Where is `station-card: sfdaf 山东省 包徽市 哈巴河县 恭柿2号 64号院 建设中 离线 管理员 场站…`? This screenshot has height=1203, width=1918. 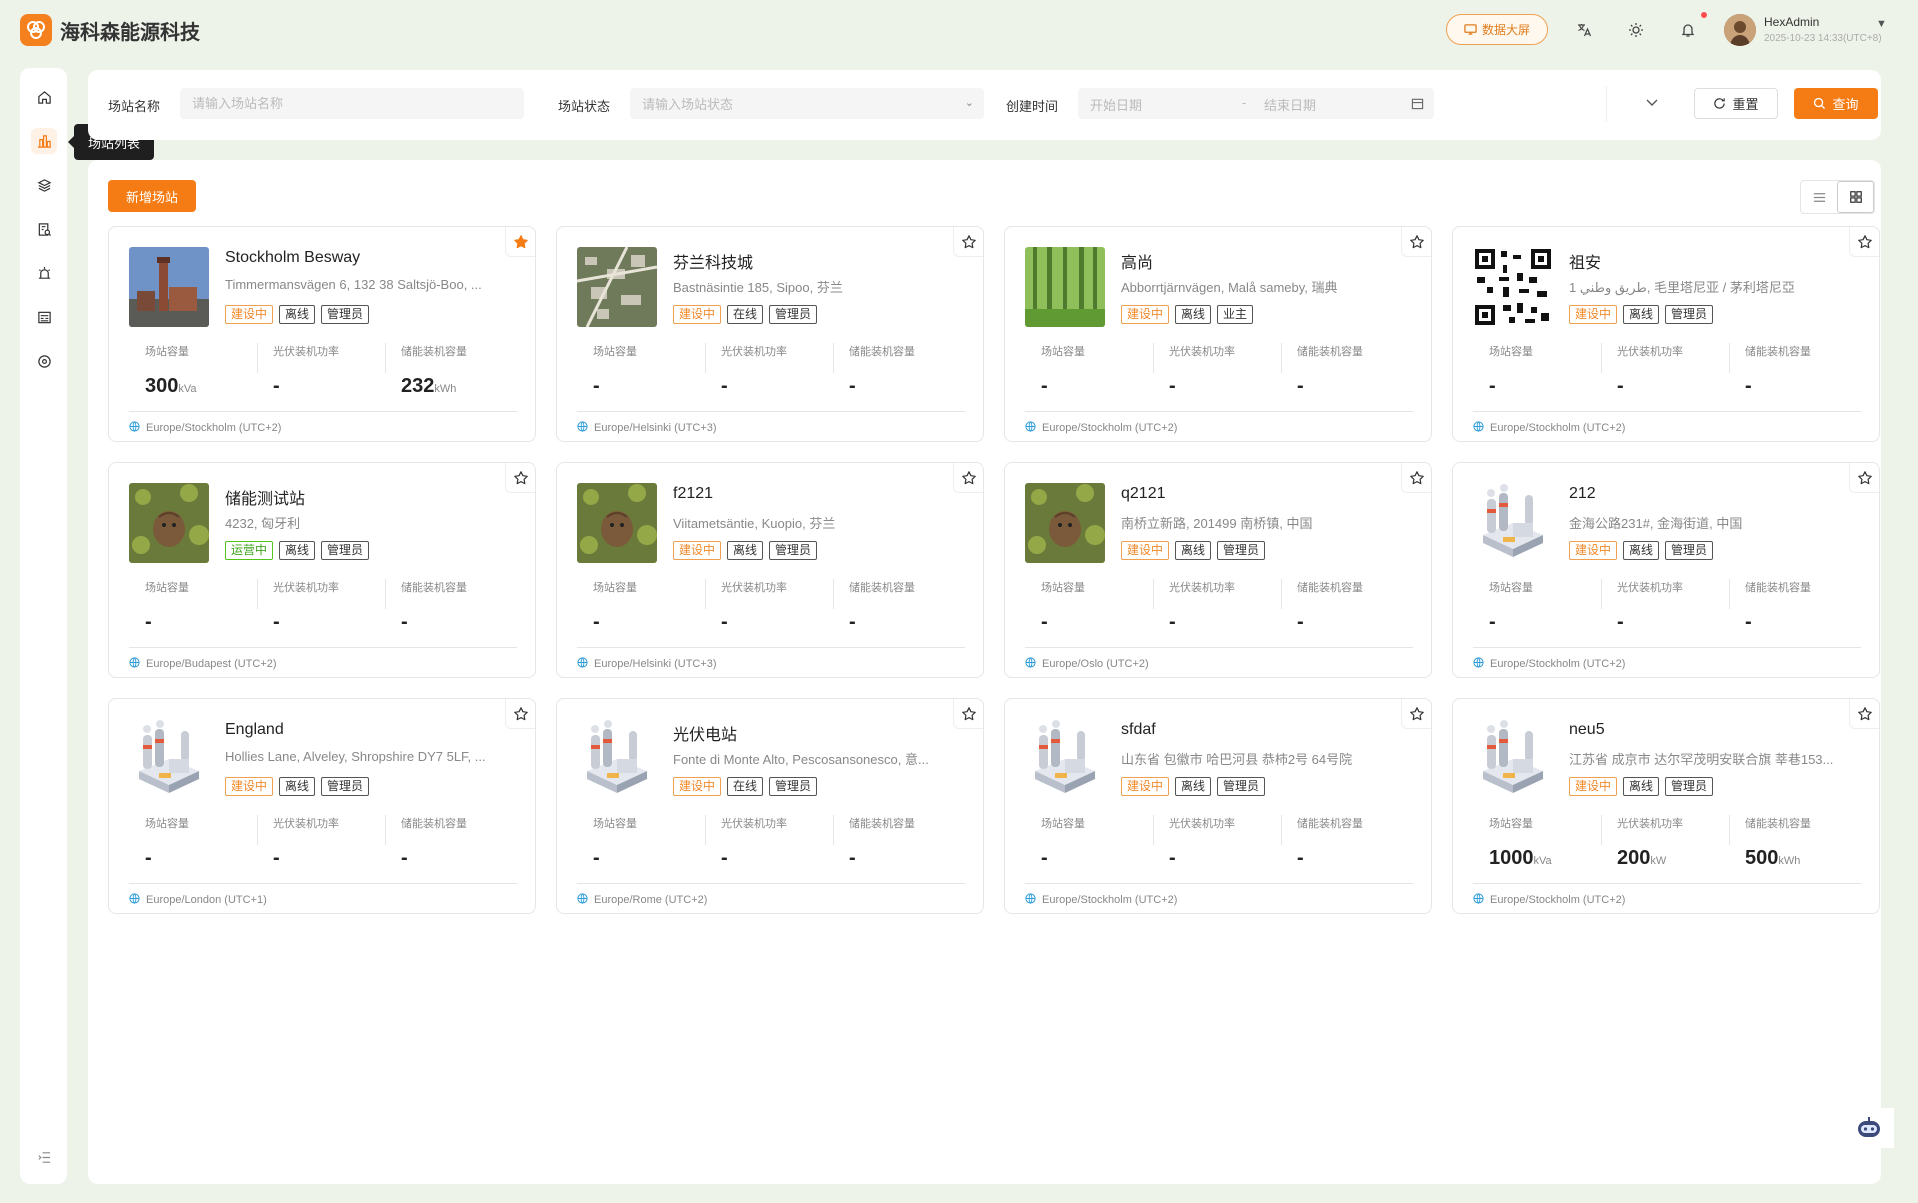 station-card: sfdaf 山东省 包徽市 哈巴河县 恭柿2号 64号院 建设中 离线 管理员 场站… is located at coordinates (1218, 806).